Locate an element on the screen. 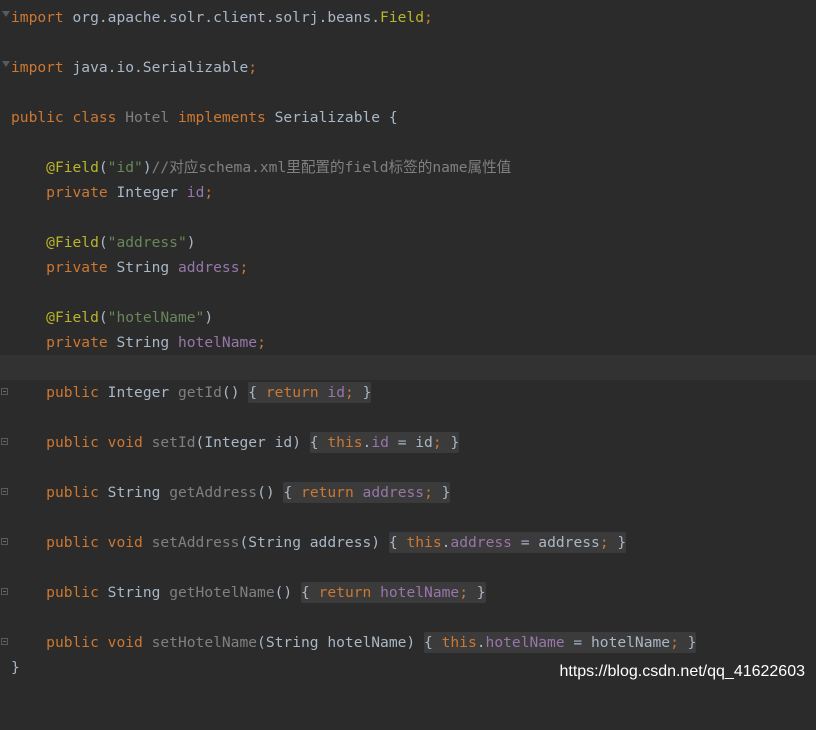 The image size is (816, 730). code-line-8: private Integer id; is located at coordinates (408, 192).